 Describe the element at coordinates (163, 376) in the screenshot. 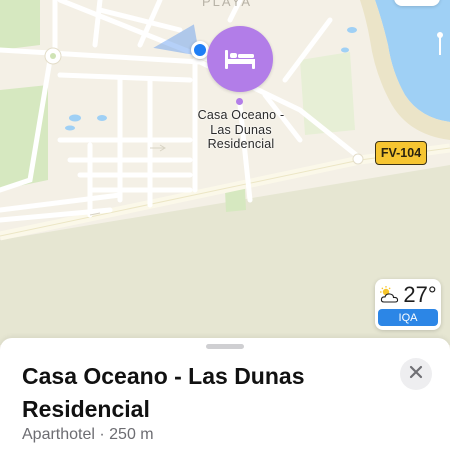

I see `place-title-line: Casa Oceano - Las Dunas` at that location.